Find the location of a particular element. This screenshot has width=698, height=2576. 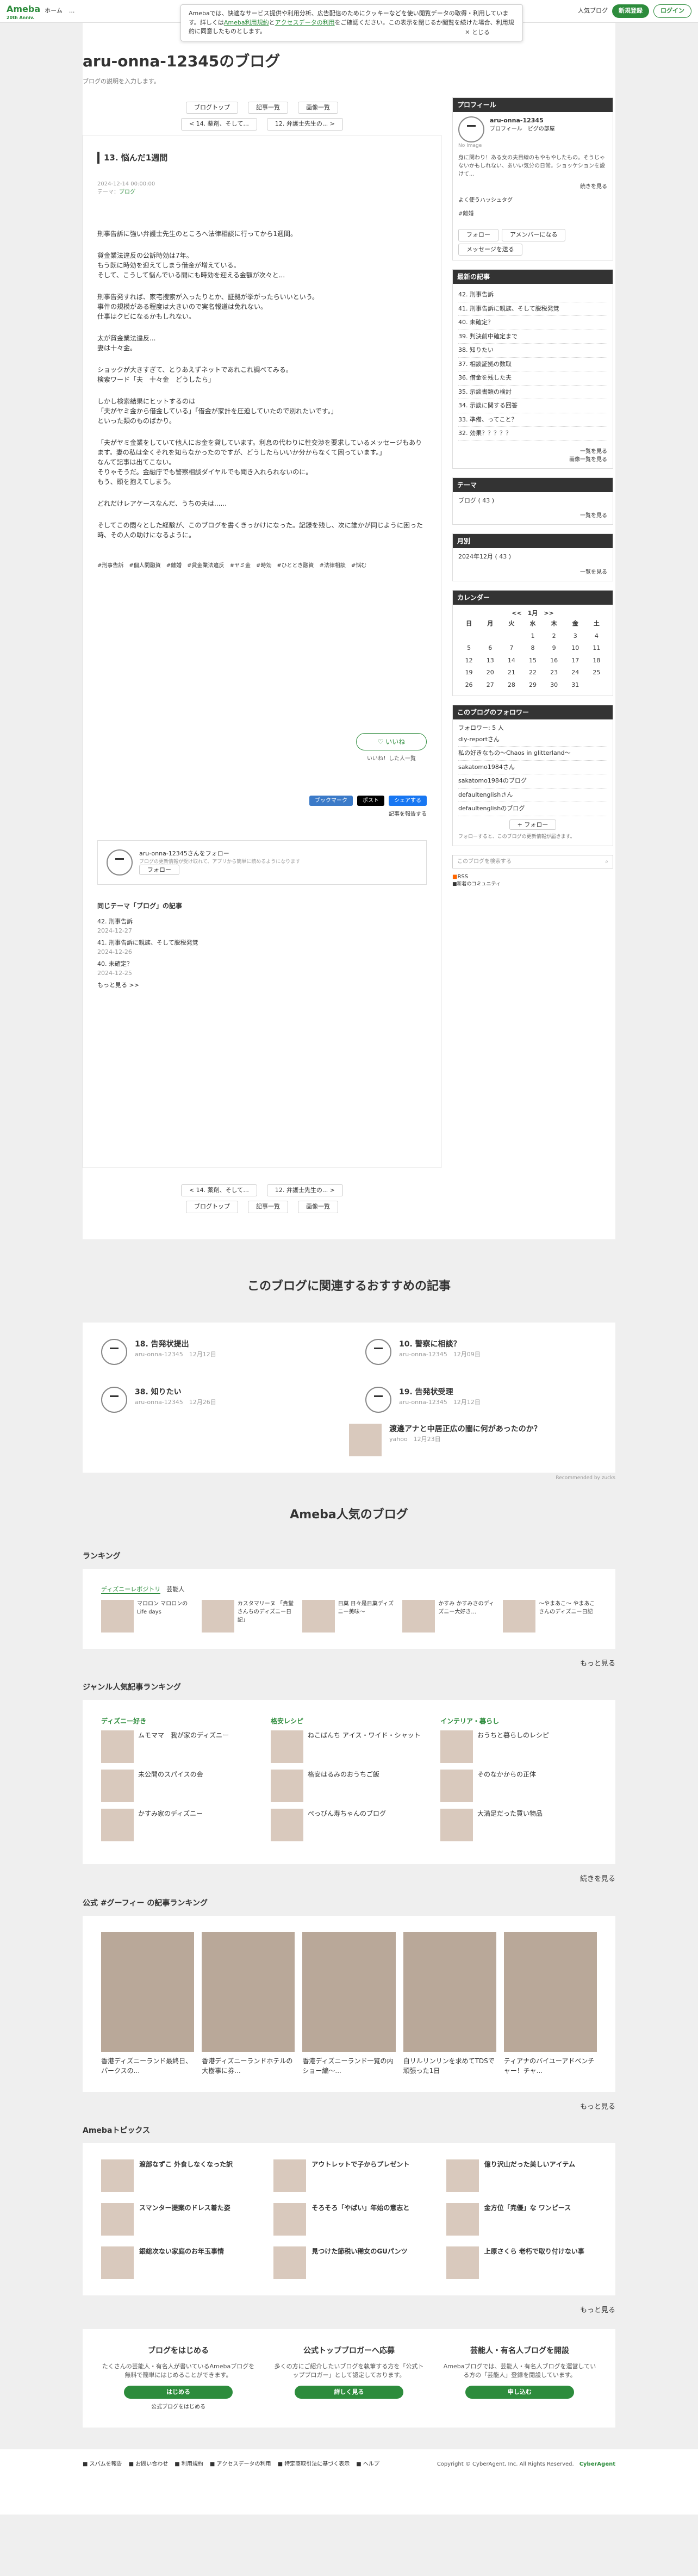

genre-item: ぺっぴん寿ちゃんのブログ is located at coordinates (349, 1825).